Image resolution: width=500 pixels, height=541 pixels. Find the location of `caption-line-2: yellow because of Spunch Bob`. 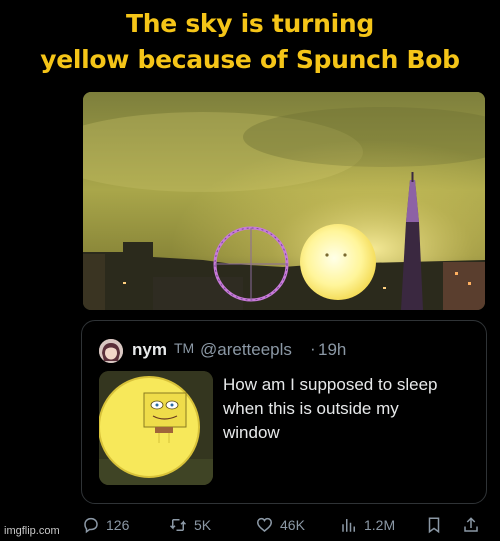

caption-line-2: yellow because of Spunch Bob is located at coordinates (250, 59).